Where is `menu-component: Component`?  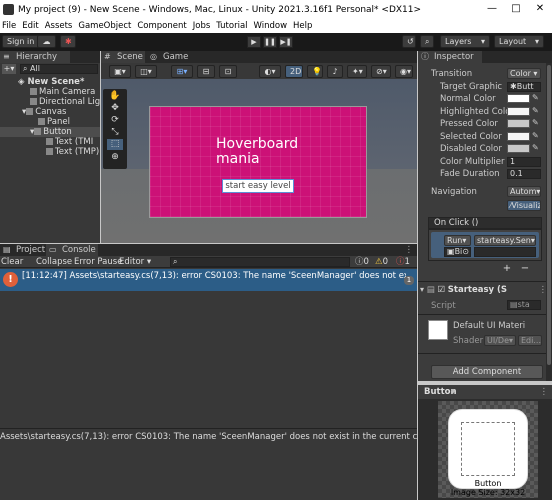
menu-component: Component is located at coordinates (161, 26).